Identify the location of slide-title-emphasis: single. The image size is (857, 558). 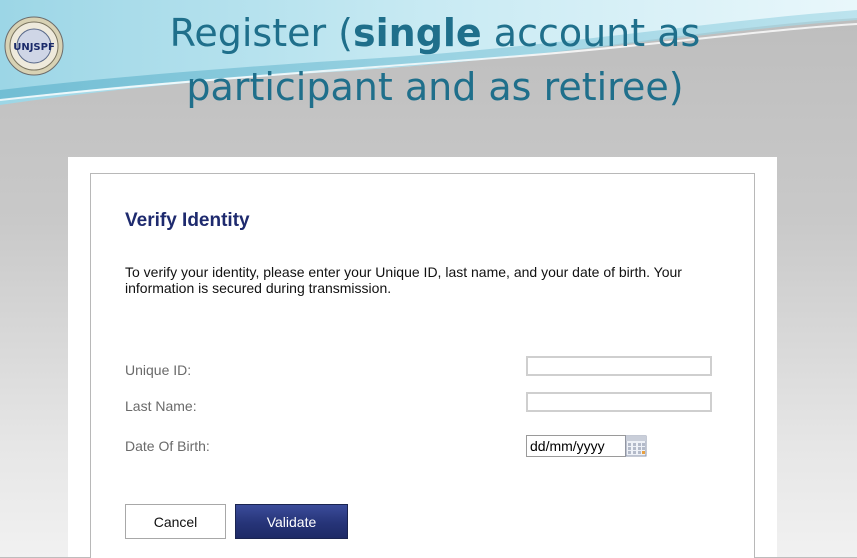
(417, 33).